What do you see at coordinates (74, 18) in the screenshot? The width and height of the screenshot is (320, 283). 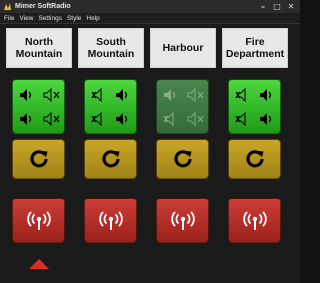 I see `menu-style: Style` at bounding box center [74, 18].